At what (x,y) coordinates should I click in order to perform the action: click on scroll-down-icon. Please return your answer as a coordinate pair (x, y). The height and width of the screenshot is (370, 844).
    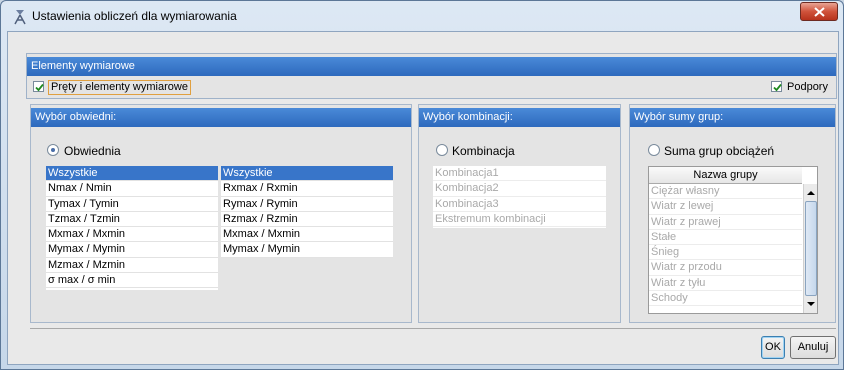
    Looking at the image, I should click on (811, 304).